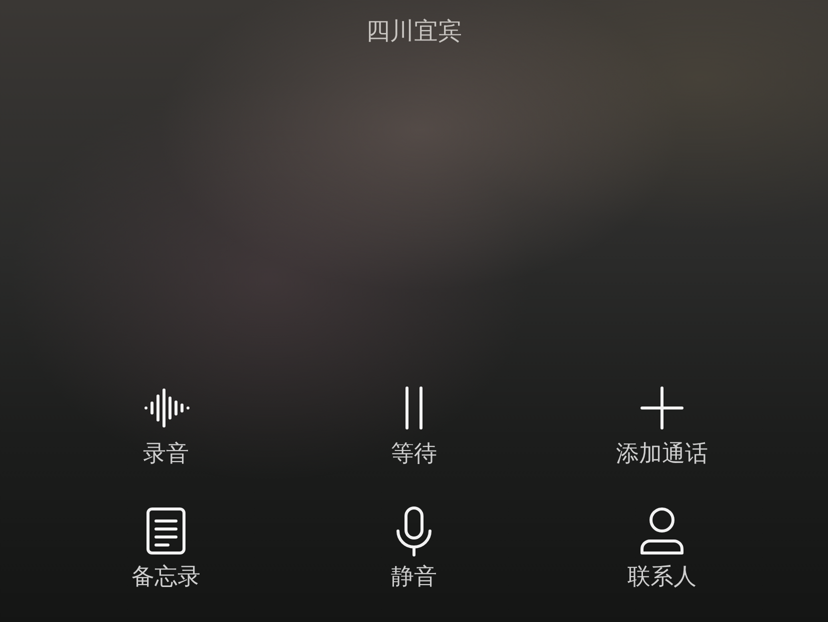 The width and height of the screenshot is (828, 622). What do you see at coordinates (166, 548) in the screenshot?
I see `call-action-button: 备忘录` at bounding box center [166, 548].